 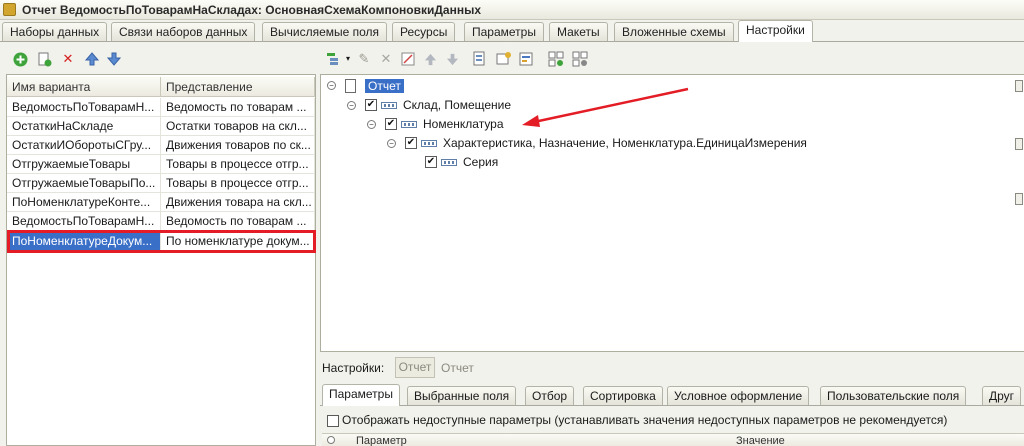 I want to click on variant-name: ОтгружаемыеТовары, so click(x=84, y=164).